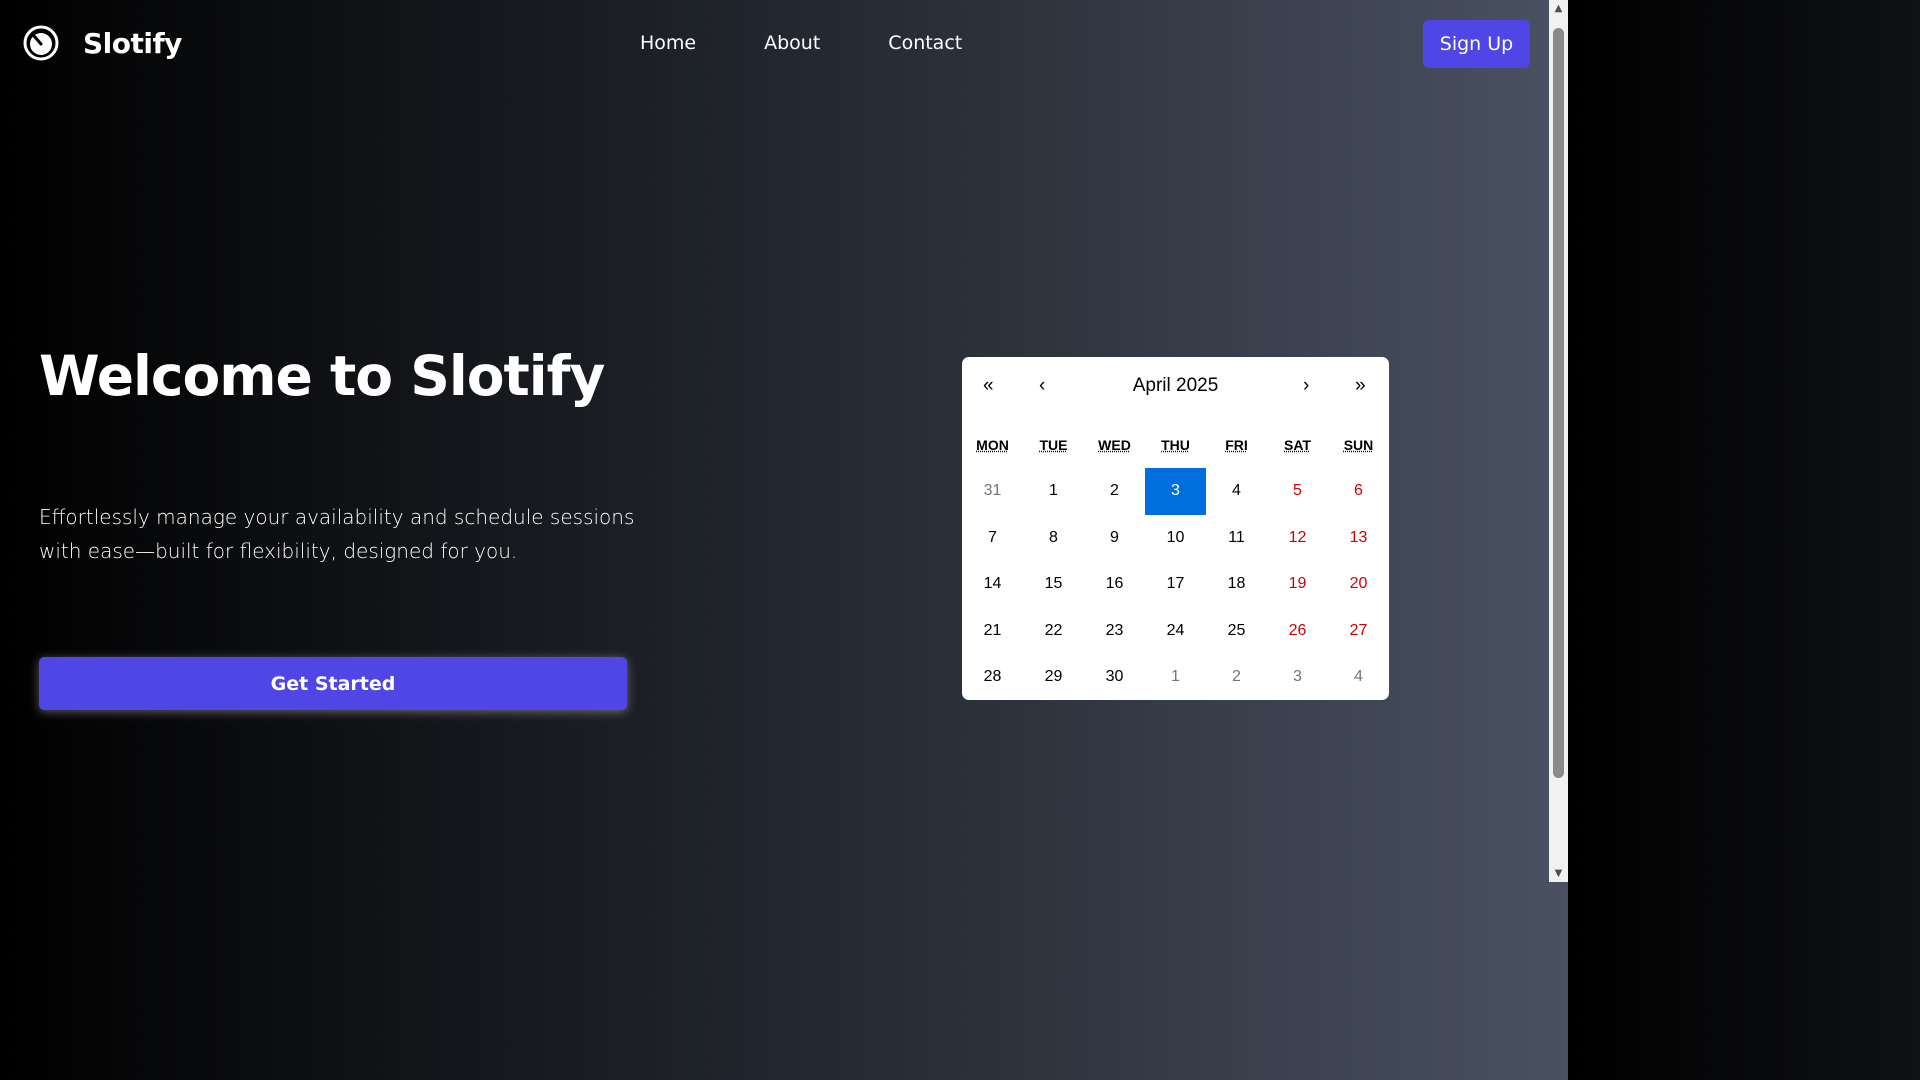 The image size is (1920, 1080). What do you see at coordinates (1558, 403) in the screenshot?
I see `scrollbar-thumb` at bounding box center [1558, 403].